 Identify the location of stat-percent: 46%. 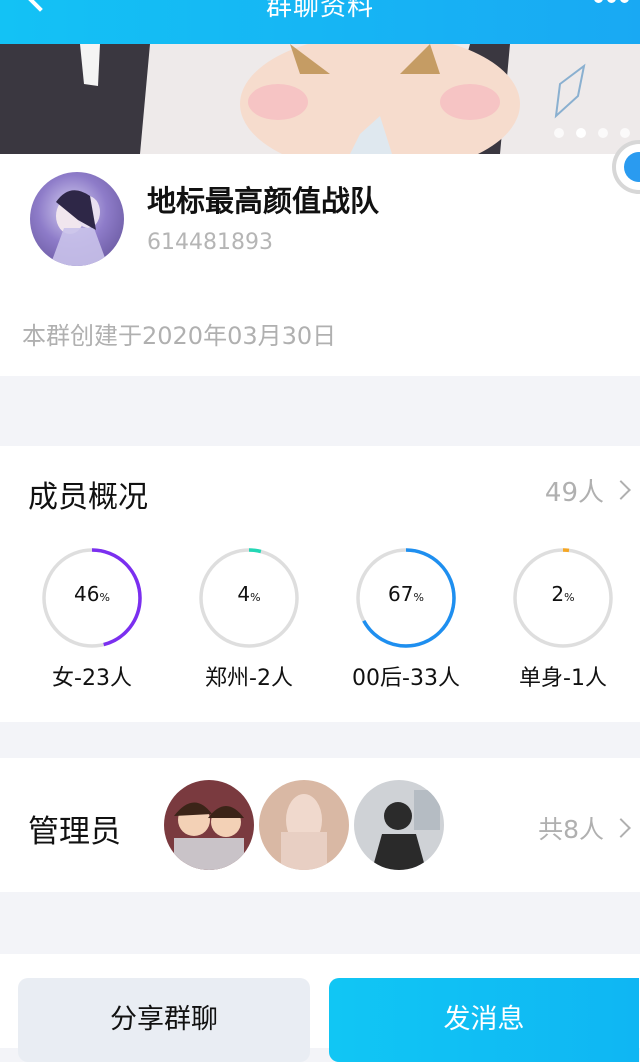
(92, 594).